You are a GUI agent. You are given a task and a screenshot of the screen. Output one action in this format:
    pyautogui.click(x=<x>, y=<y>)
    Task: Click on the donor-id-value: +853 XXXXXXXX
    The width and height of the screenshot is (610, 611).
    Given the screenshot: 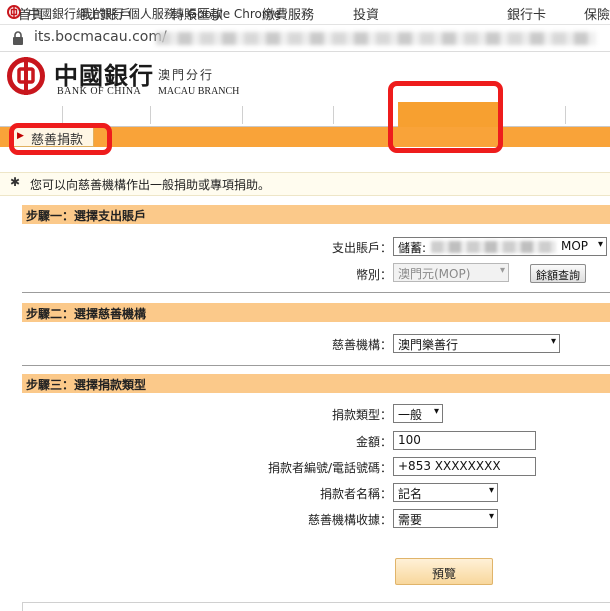 What is the action you would take?
    pyautogui.click(x=449, y=466)
    